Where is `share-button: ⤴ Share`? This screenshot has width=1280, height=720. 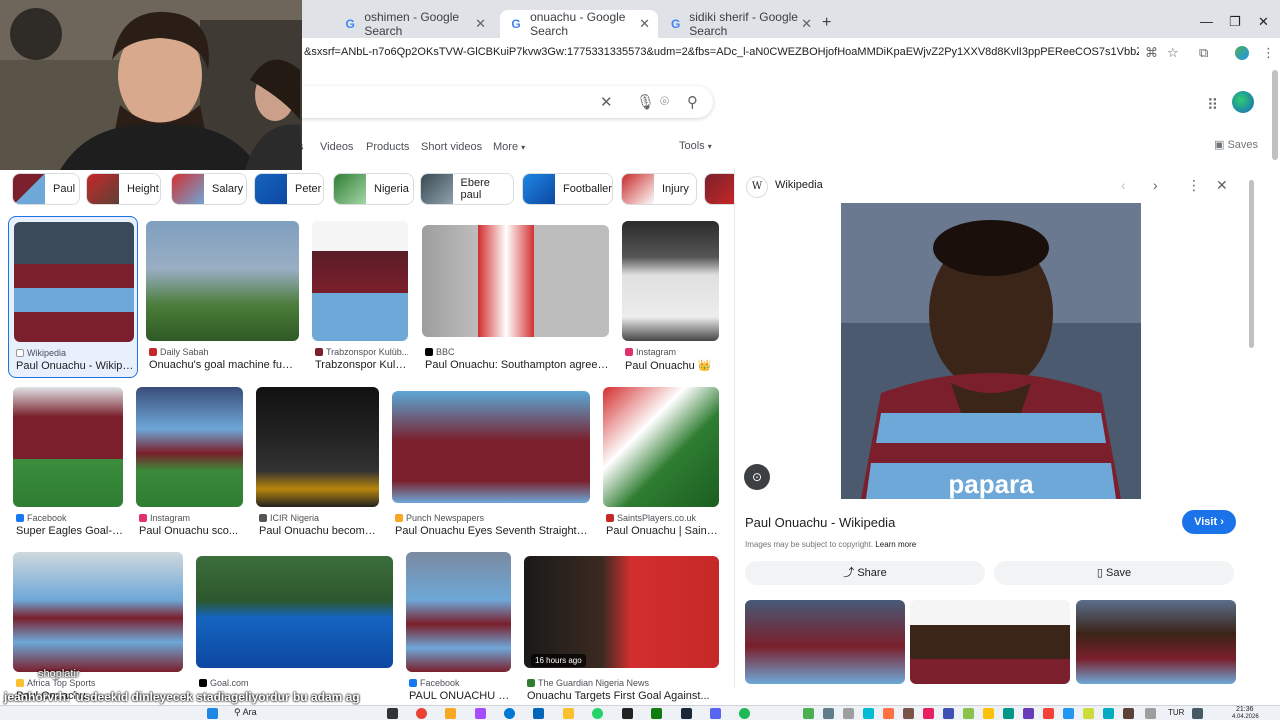 share-button: ⤴ Share is located at coordinates (865, 573).